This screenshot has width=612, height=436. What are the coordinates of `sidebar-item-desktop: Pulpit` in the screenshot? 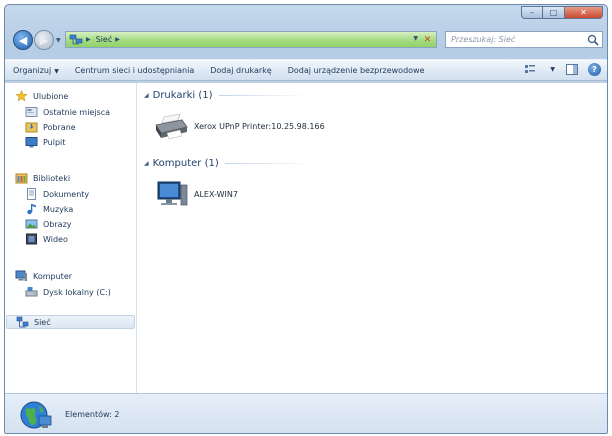 It's located at (45, 142).